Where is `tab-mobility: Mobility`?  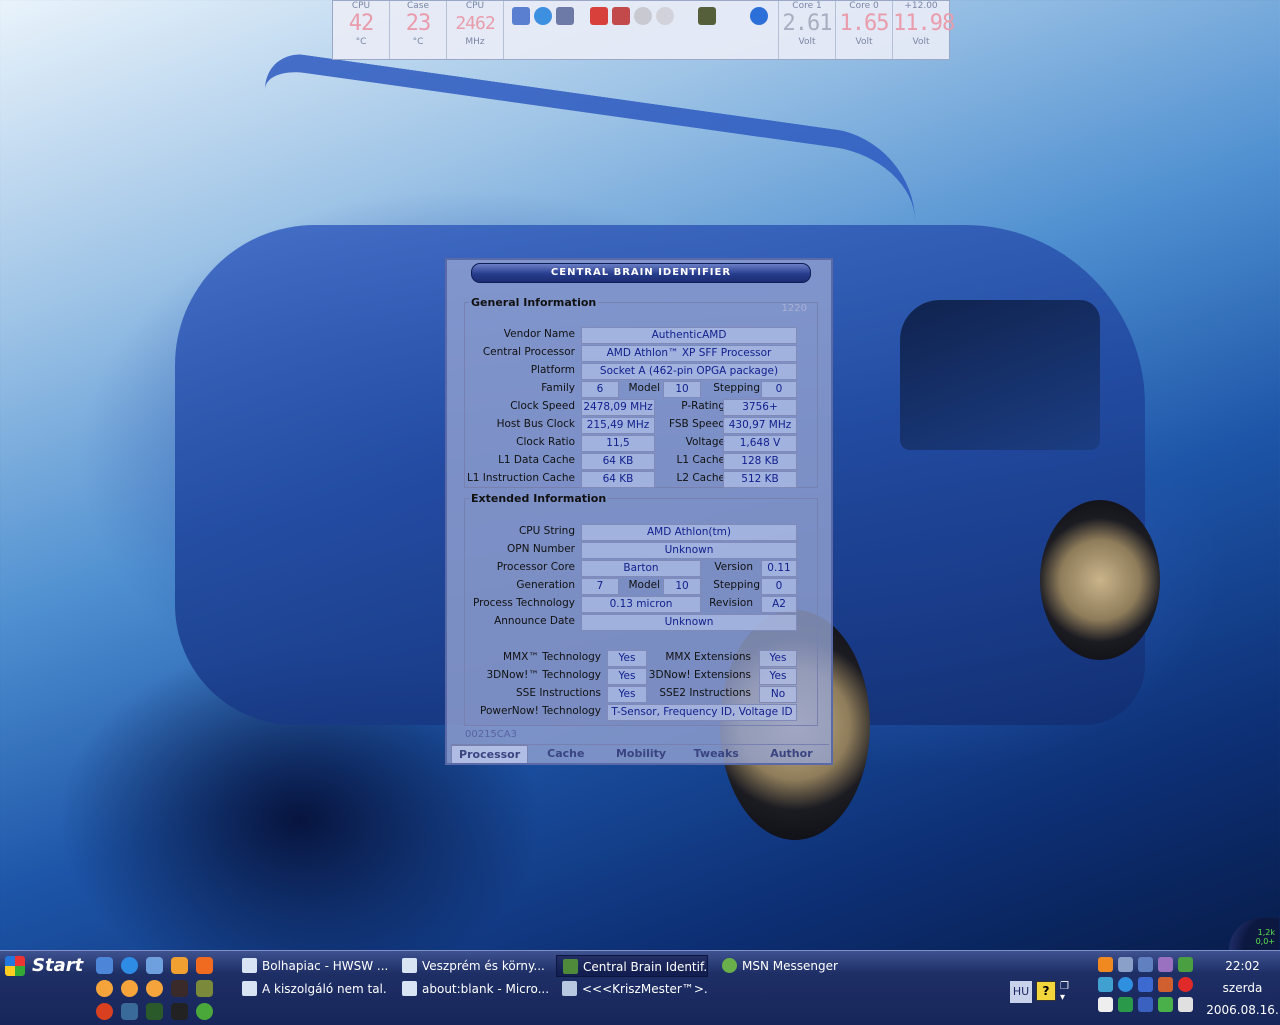
tab-mobility: Mobility is located at coordinates (640, 754).